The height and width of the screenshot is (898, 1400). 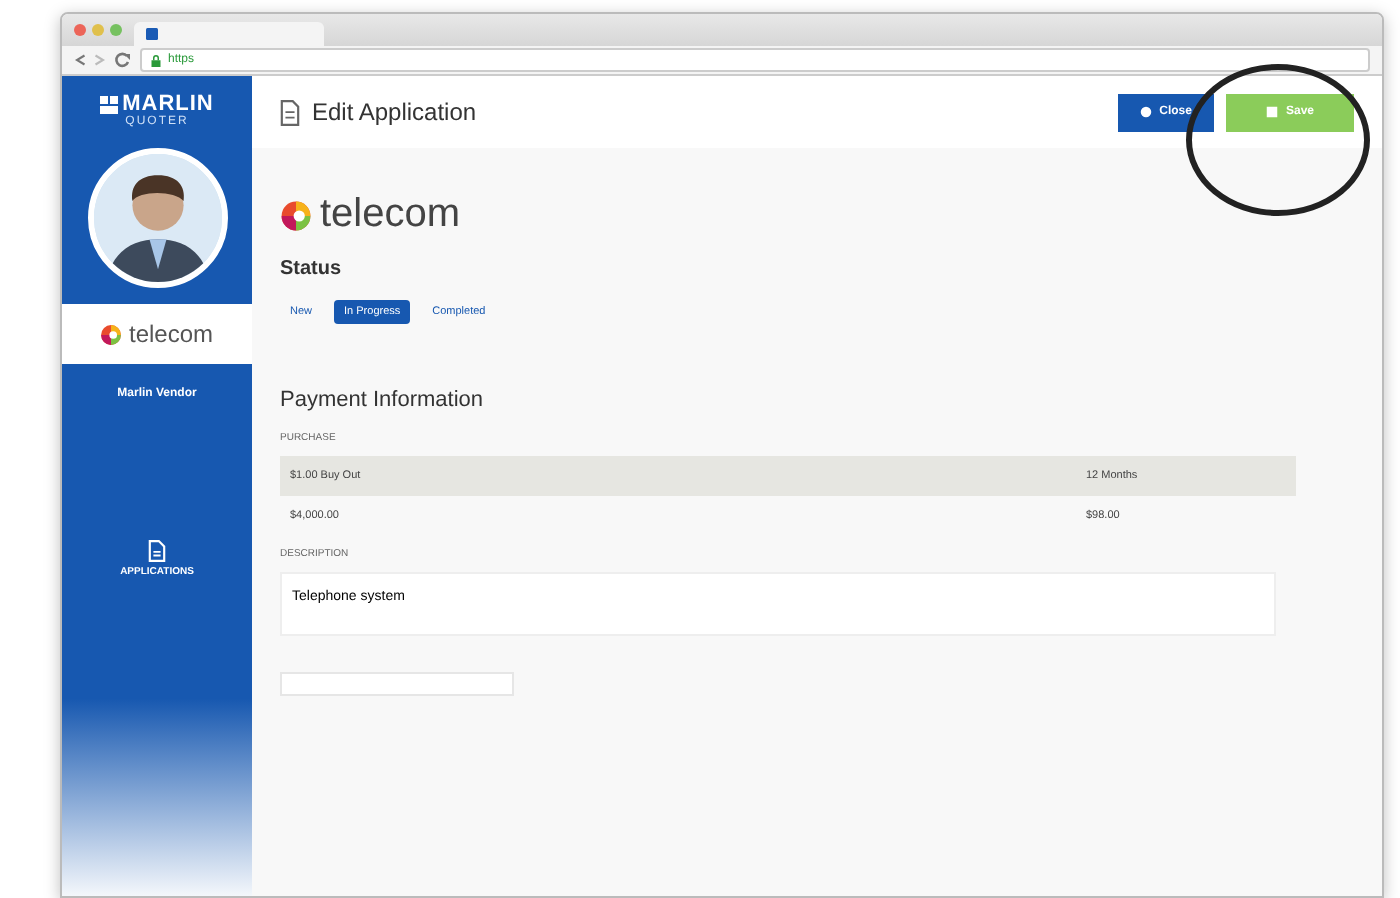 What do you see at coordinates (397, 684) in the screenshot?
I see `input-field` at bounding box center [397, 684].